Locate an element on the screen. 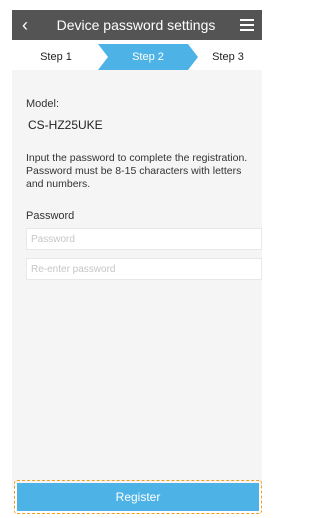  page-title: Device password settings is located at coordinates (136, 25).